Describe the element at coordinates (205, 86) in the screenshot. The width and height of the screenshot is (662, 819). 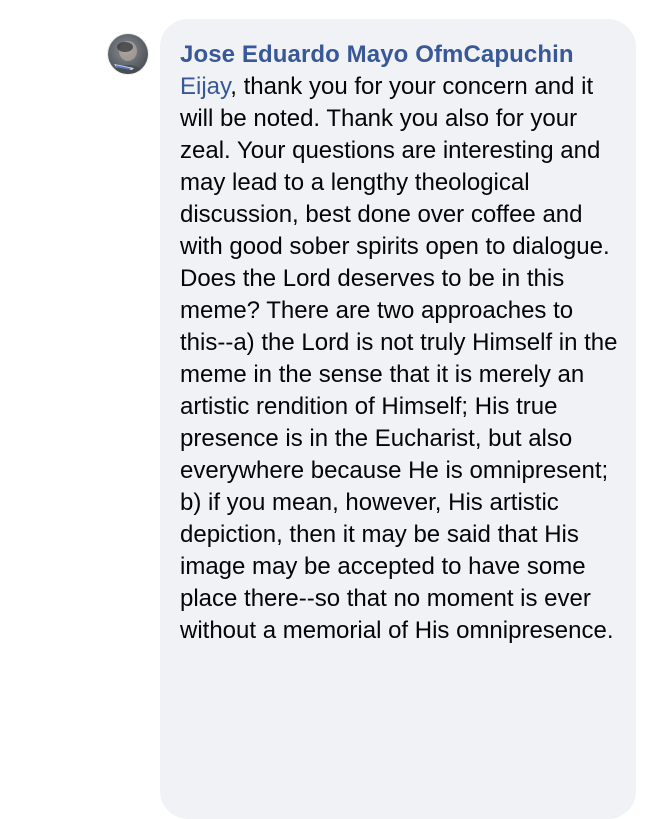
I see `mention-link: Eijay` at that location.